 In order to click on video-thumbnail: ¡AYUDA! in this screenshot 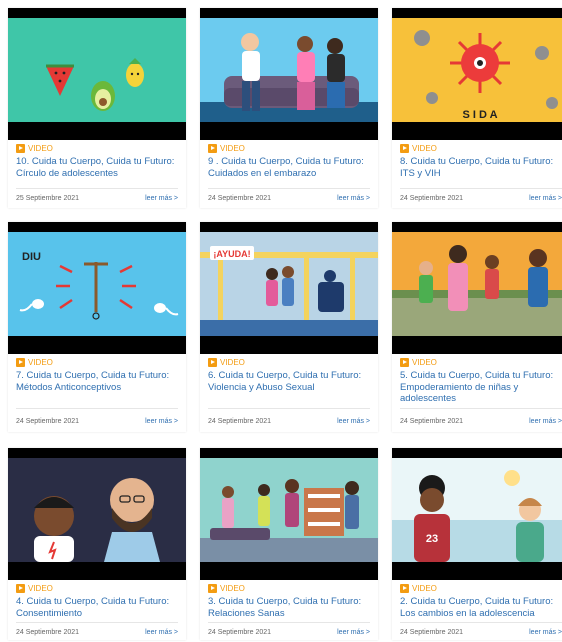, I will do `click(289, 288)`.